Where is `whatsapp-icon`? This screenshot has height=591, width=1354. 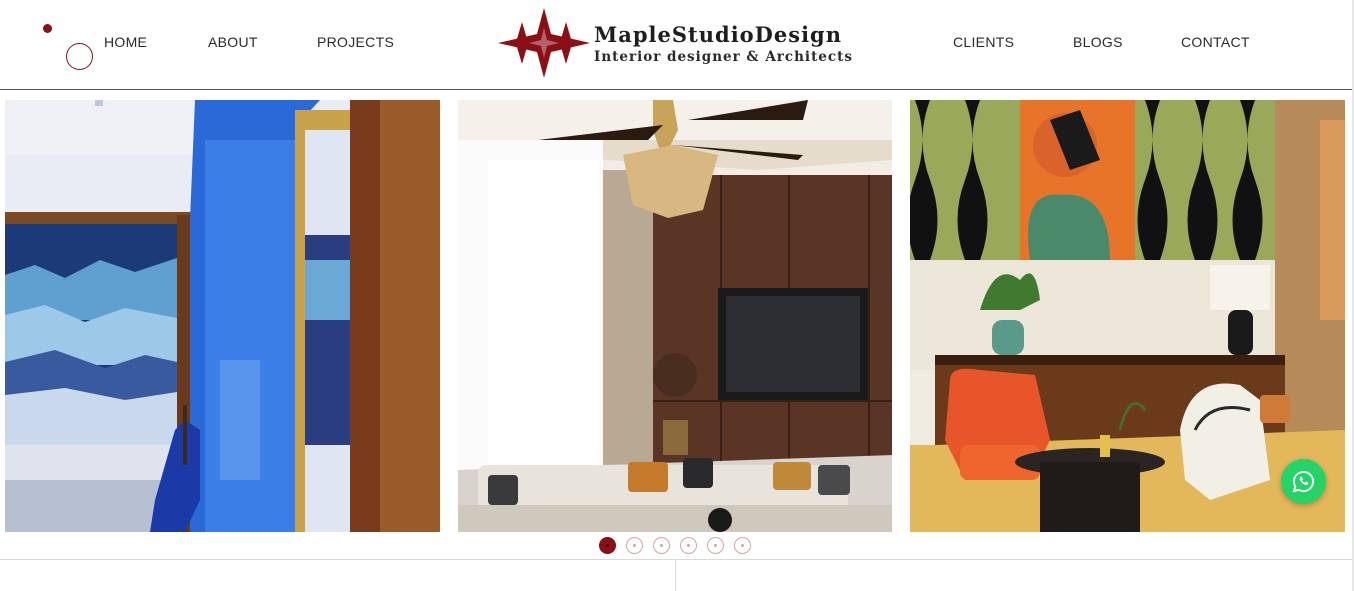
whatsapp-icon is located at coordinates (1303, 481).